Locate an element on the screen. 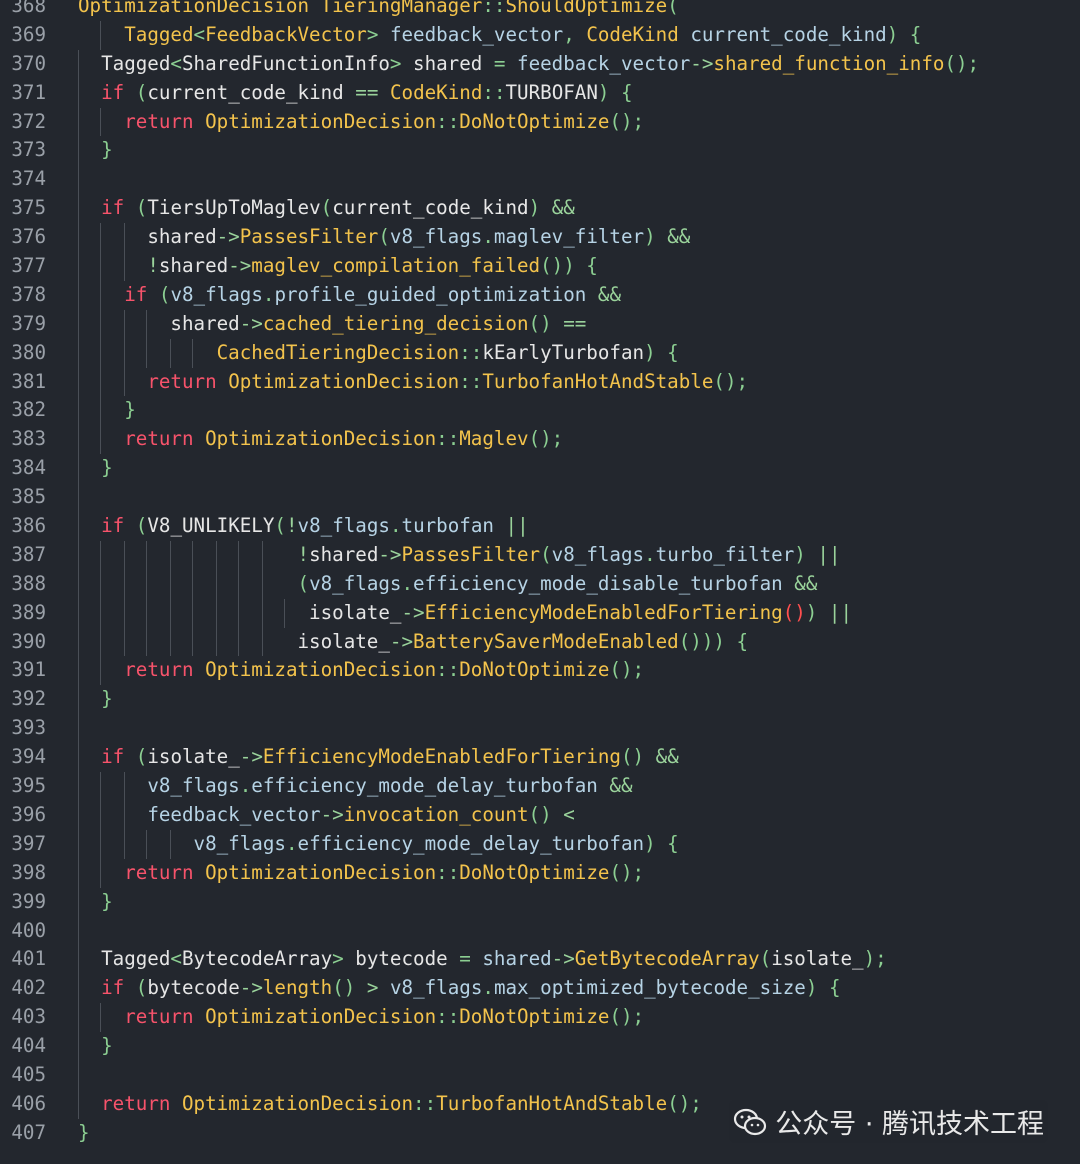 The width and height of the screenshot is (1080, 1164). code-line: 393 is located at coordinates (540, 729).